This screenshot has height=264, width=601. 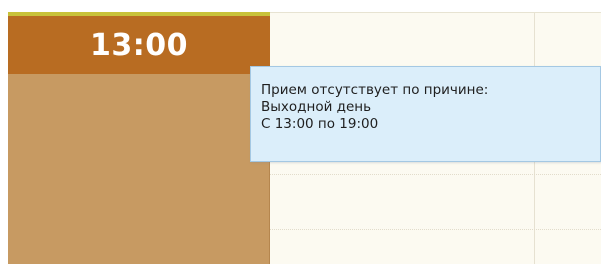 I want to click on tooltip-time-range: С 13:00 по 19:00, so click(x=320, y=124).